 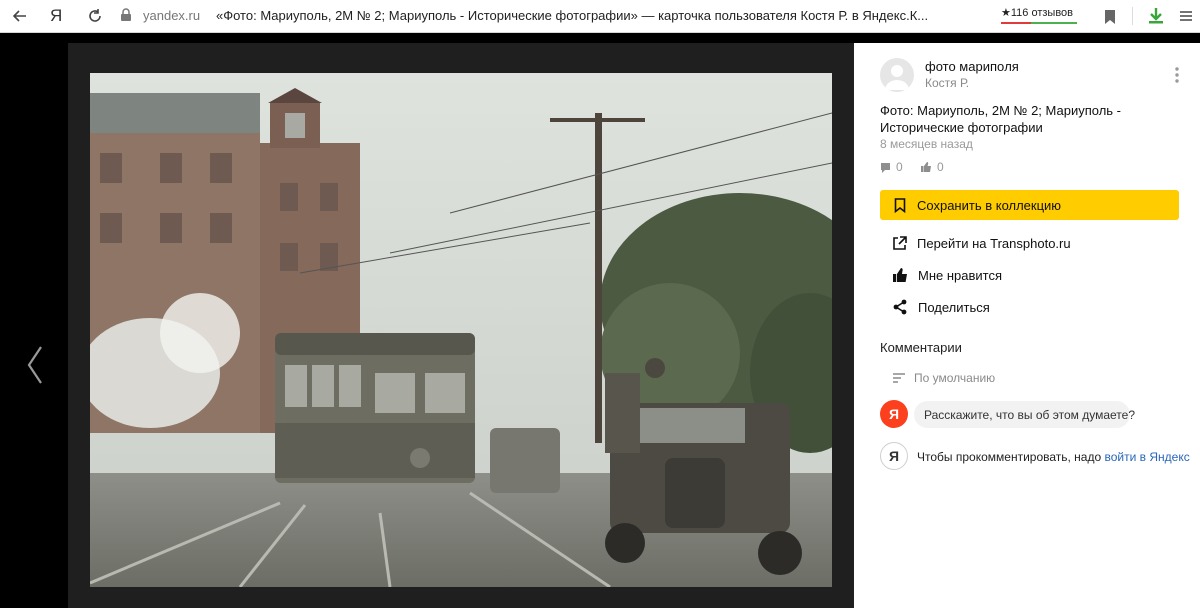 What do you see at coordinates (95, 16) in the screenshot?
I see `reload-icon` at bounding box center [95, 16].